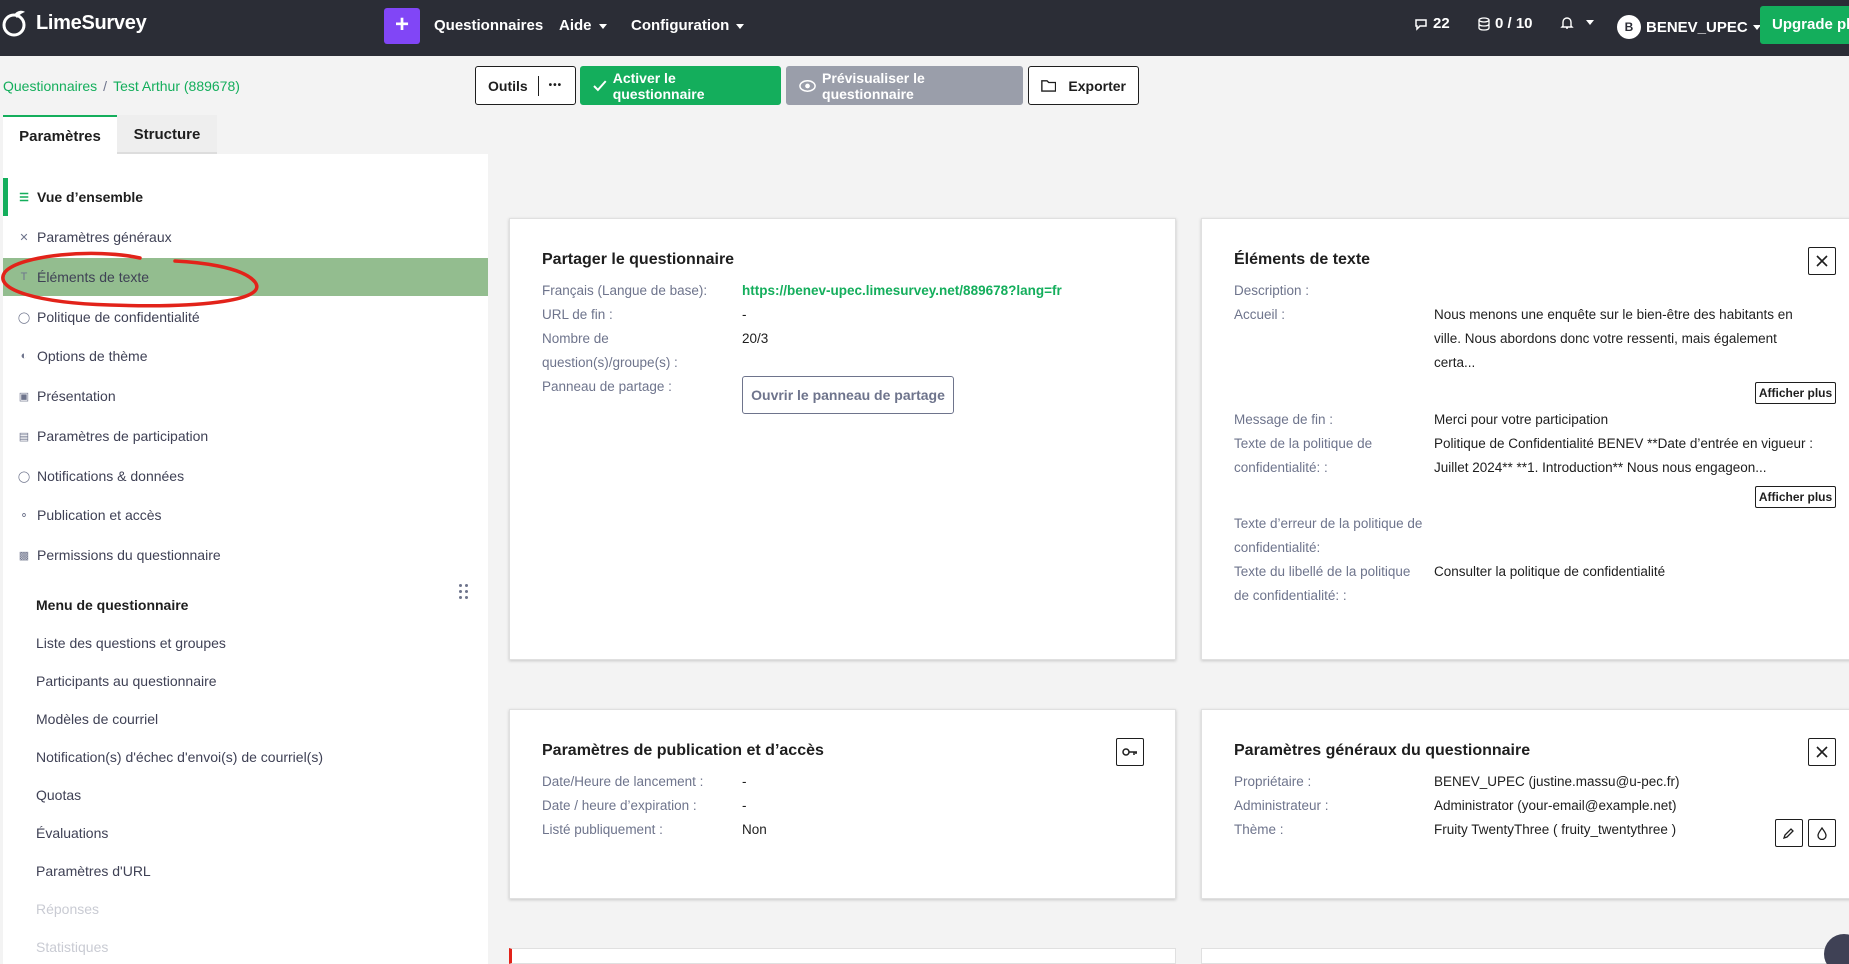 This screenshot has width=1849, height=964. Describe the element at coordinates (1689, 27) in the screenshot. I see `user-menu: B BENEV_UPEC` at that location.